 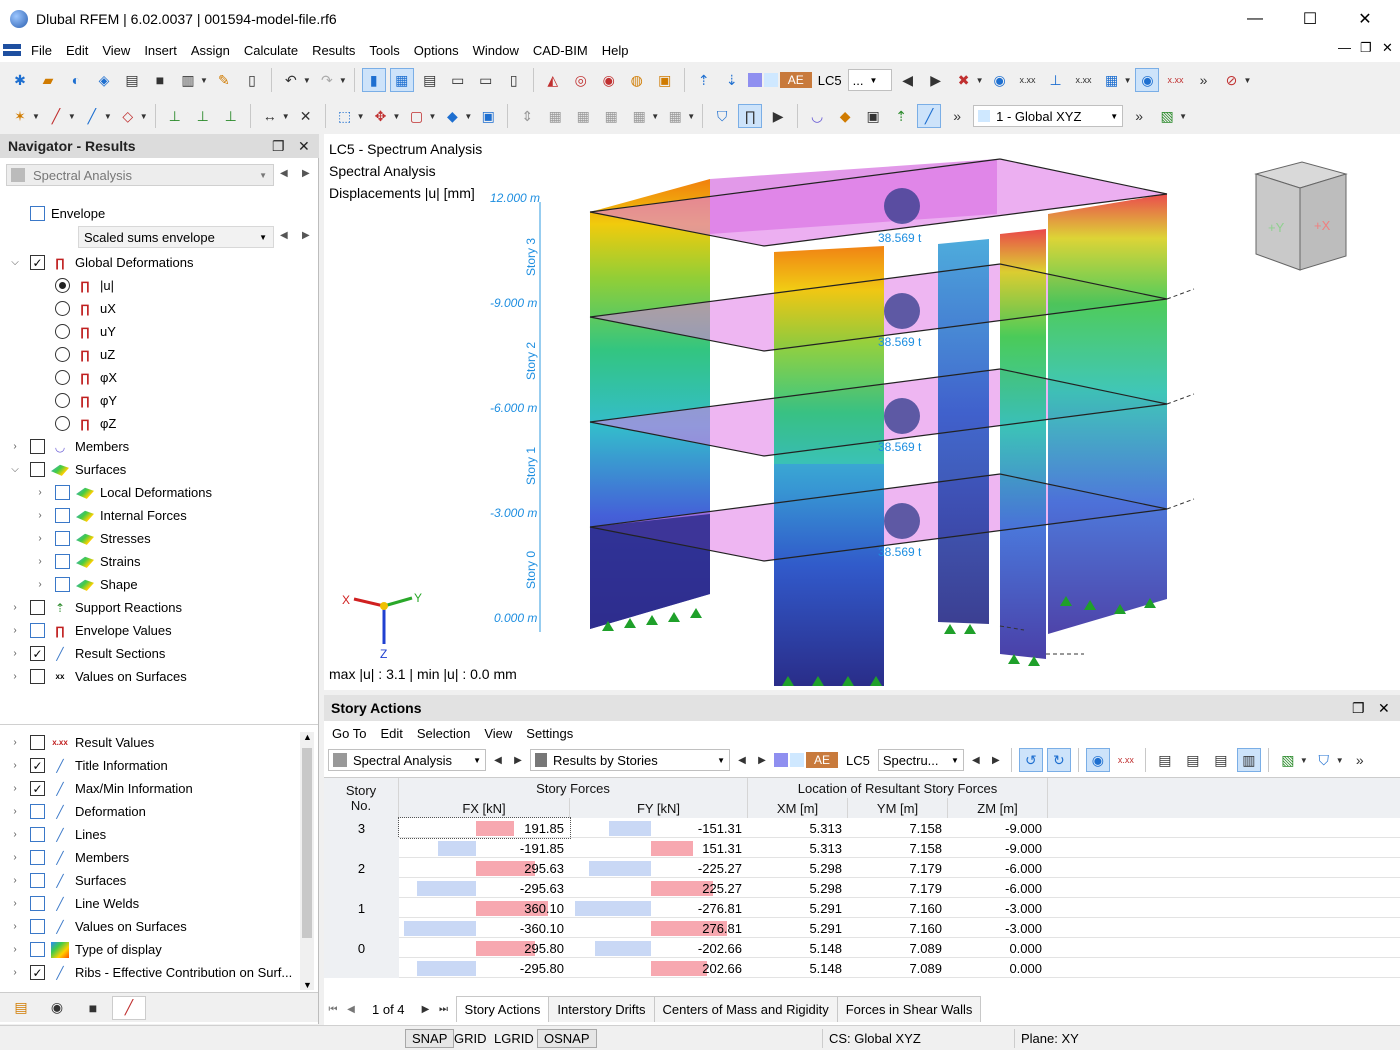 What do you see at coordinates (898, 888) in the screenshot?
I see `table-cell-ym: 7.179` at bounding box center [898, 888].